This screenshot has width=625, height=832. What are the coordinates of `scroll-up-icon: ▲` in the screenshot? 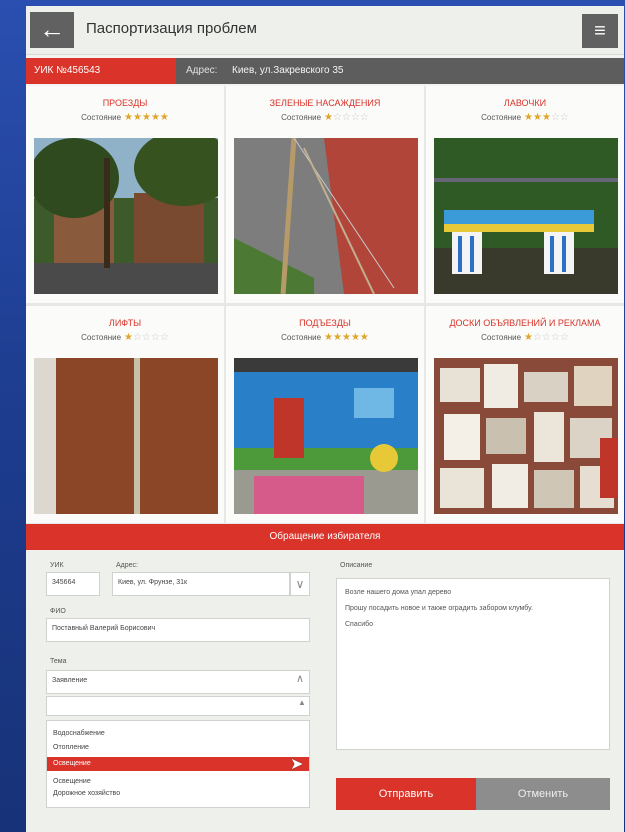 It's located at (302, 702).